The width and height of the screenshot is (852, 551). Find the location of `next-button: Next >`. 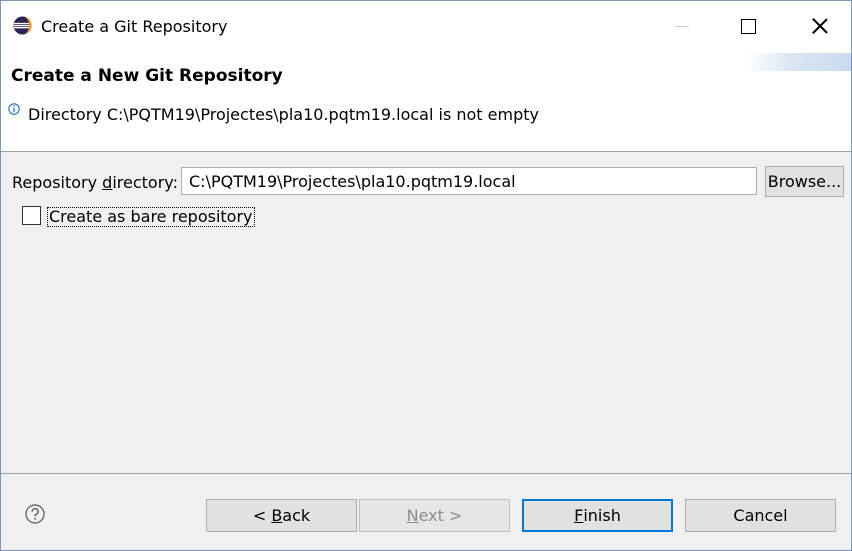

next-button: Next > is located at coordinates (434, 515).